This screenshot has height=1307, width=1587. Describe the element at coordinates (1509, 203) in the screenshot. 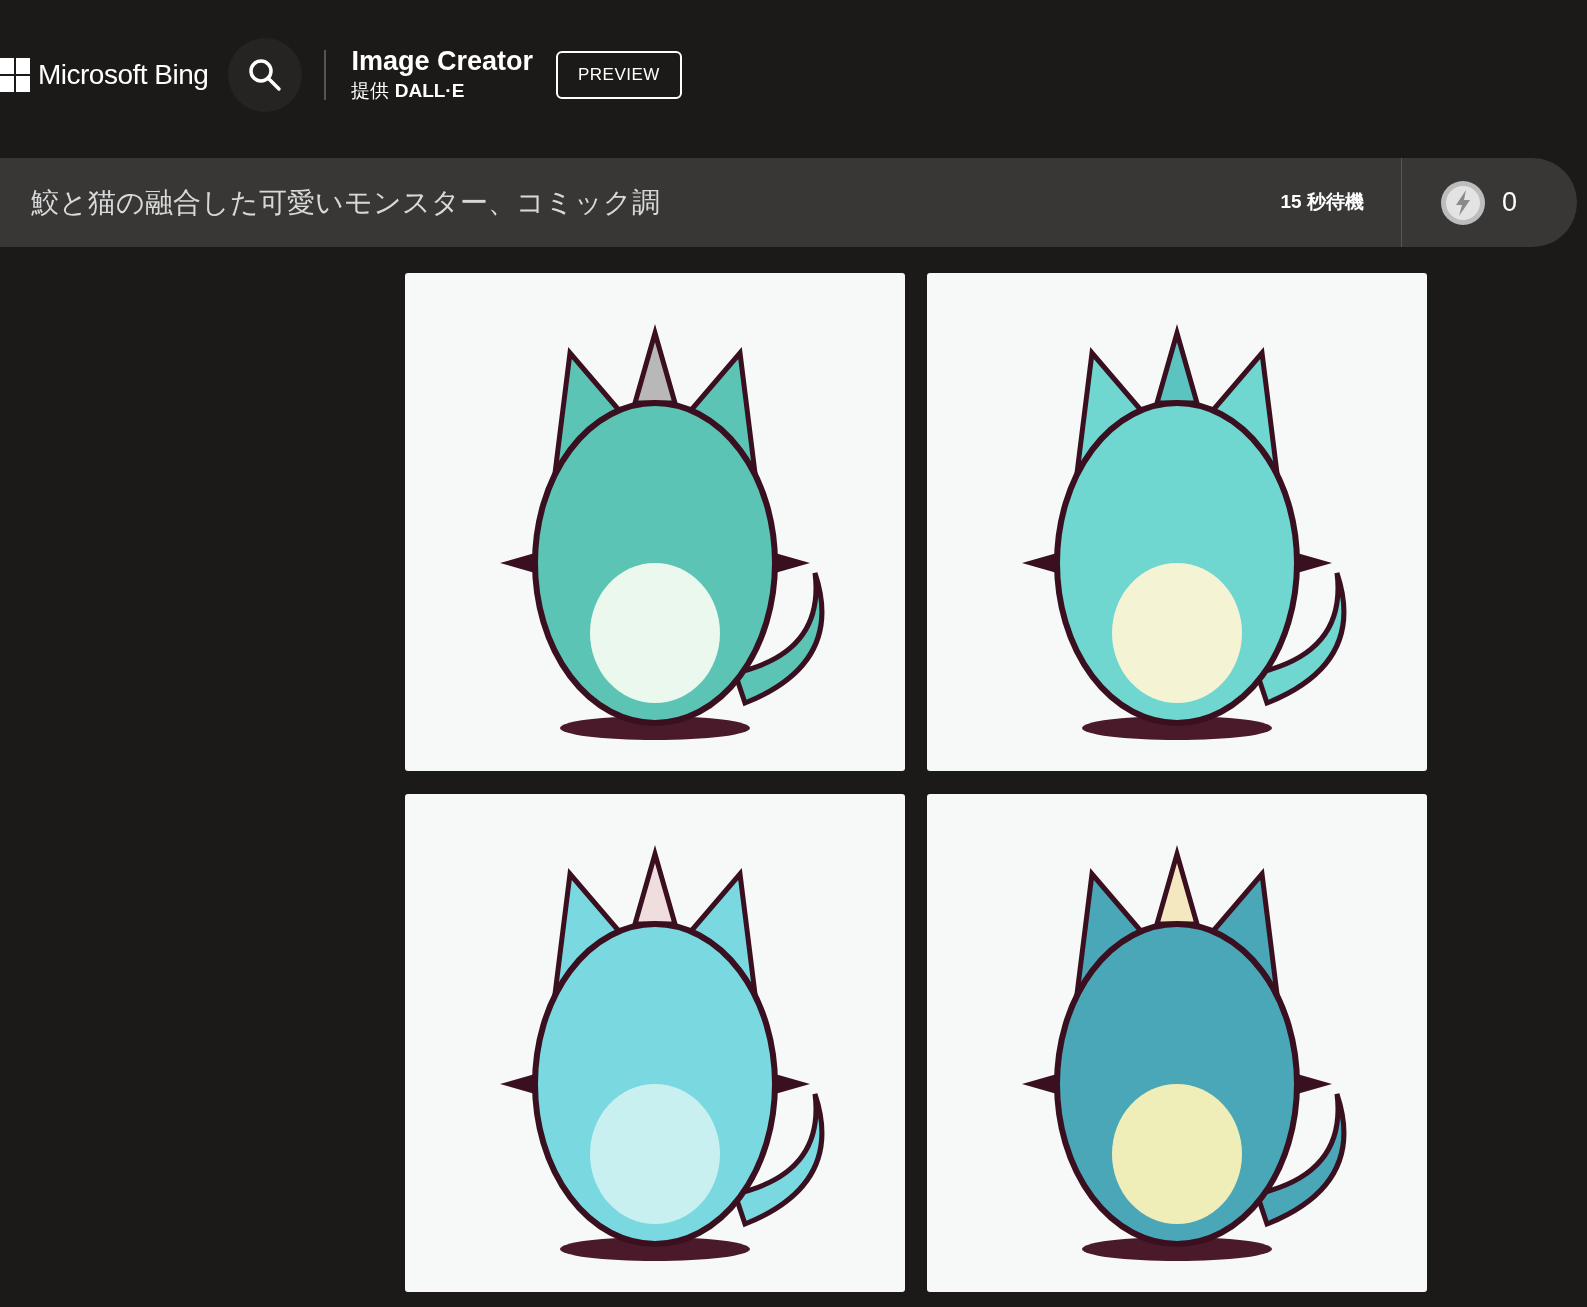

I see `boost-count: 0` at that location.